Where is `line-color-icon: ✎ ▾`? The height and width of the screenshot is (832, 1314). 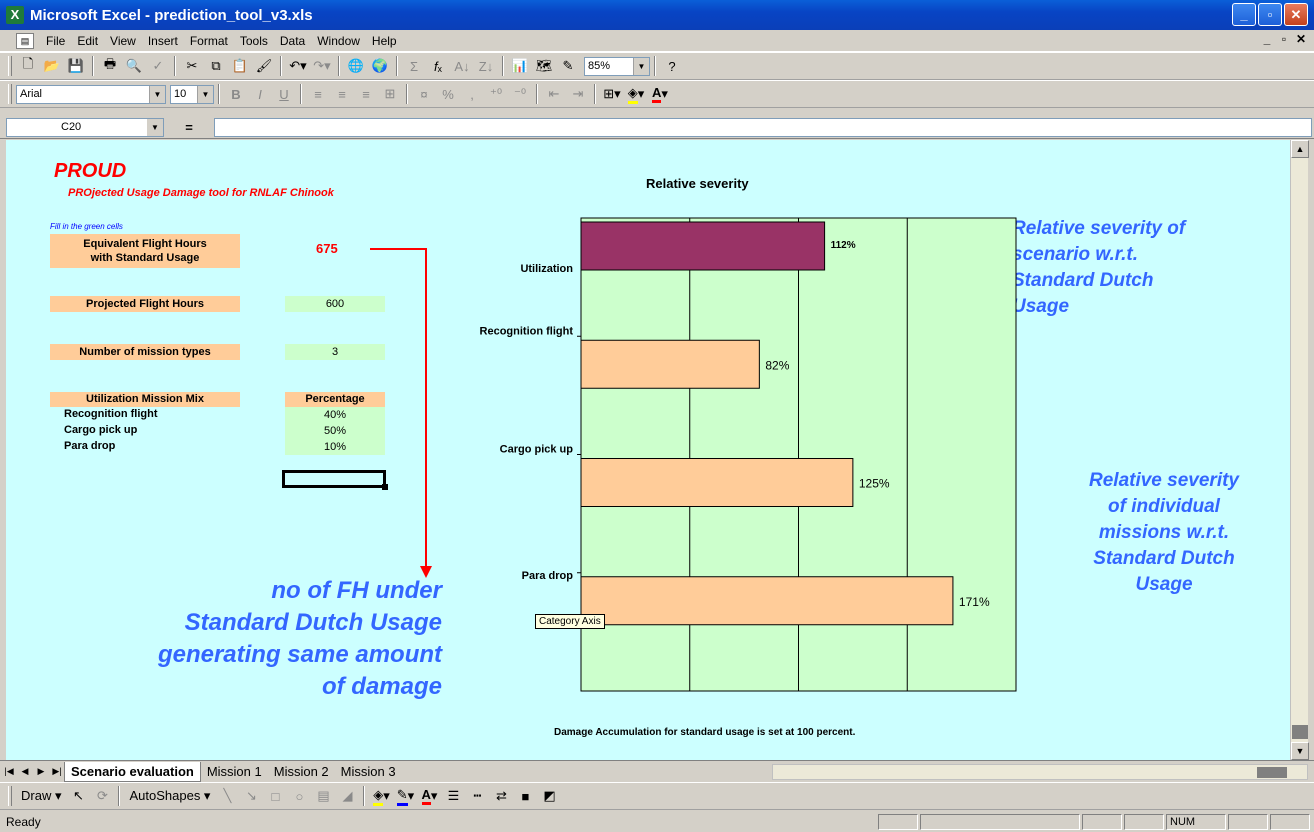 line-color-icon: ✎ ▾ is located at coordinates (405, 796).